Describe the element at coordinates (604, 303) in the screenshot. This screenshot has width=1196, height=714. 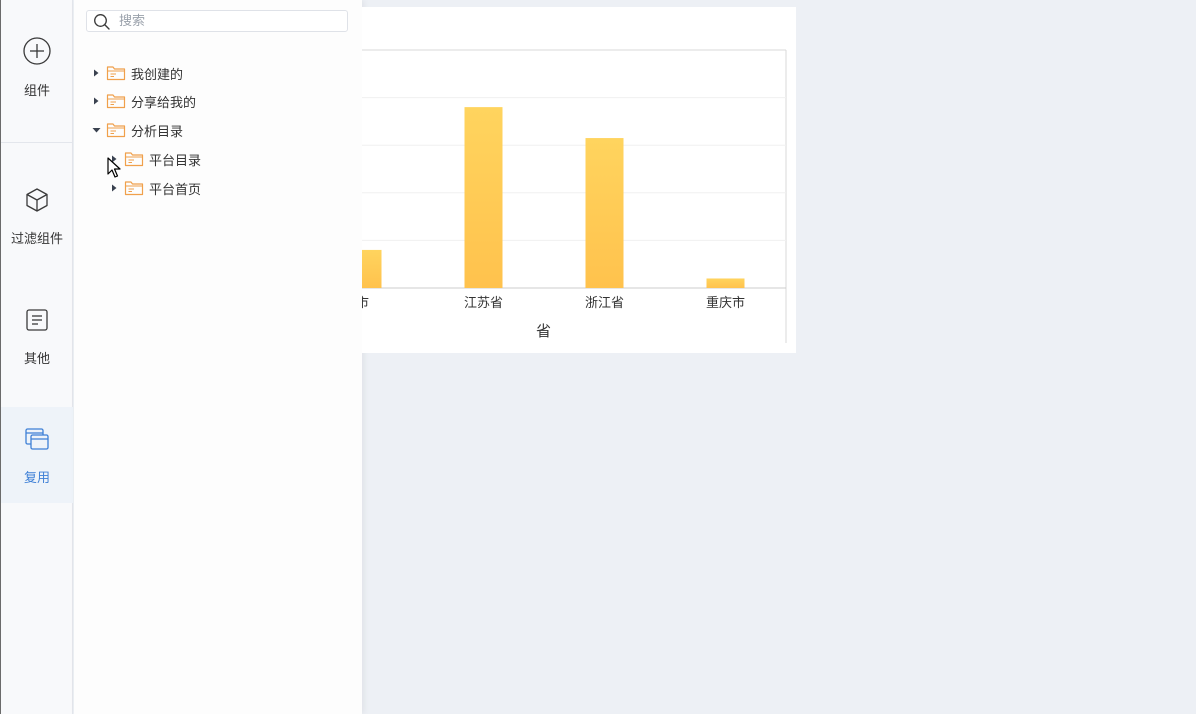
I see `x-tick-label: 浙江省` at that location.